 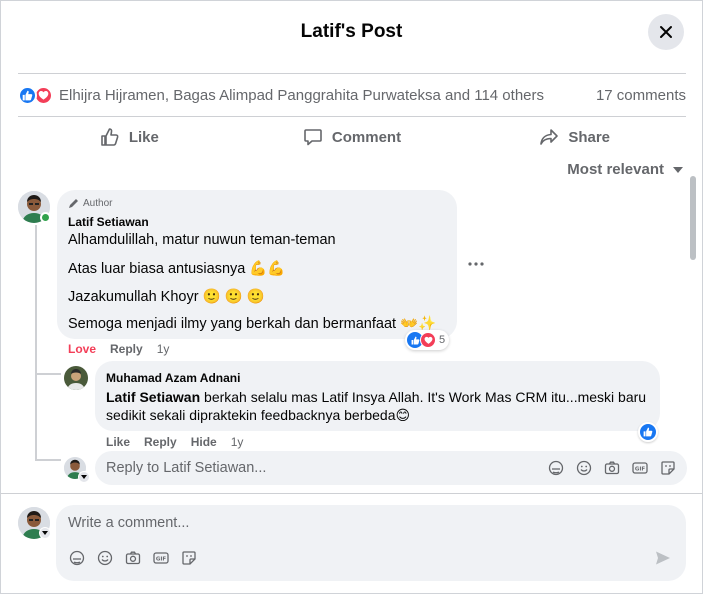 I want to click on author-badge-label: Author, so click(x=98, y=203).